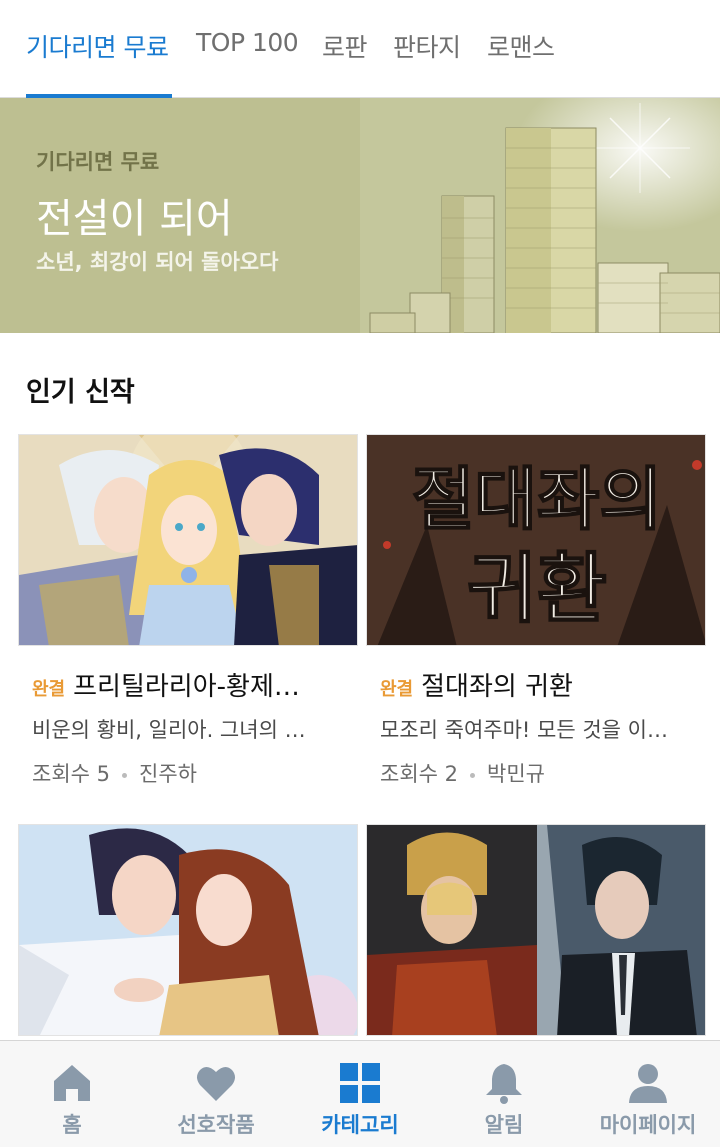 The image size is (720, 1147). I want to click on nav-notifications: 알림, so click(504, 1094).